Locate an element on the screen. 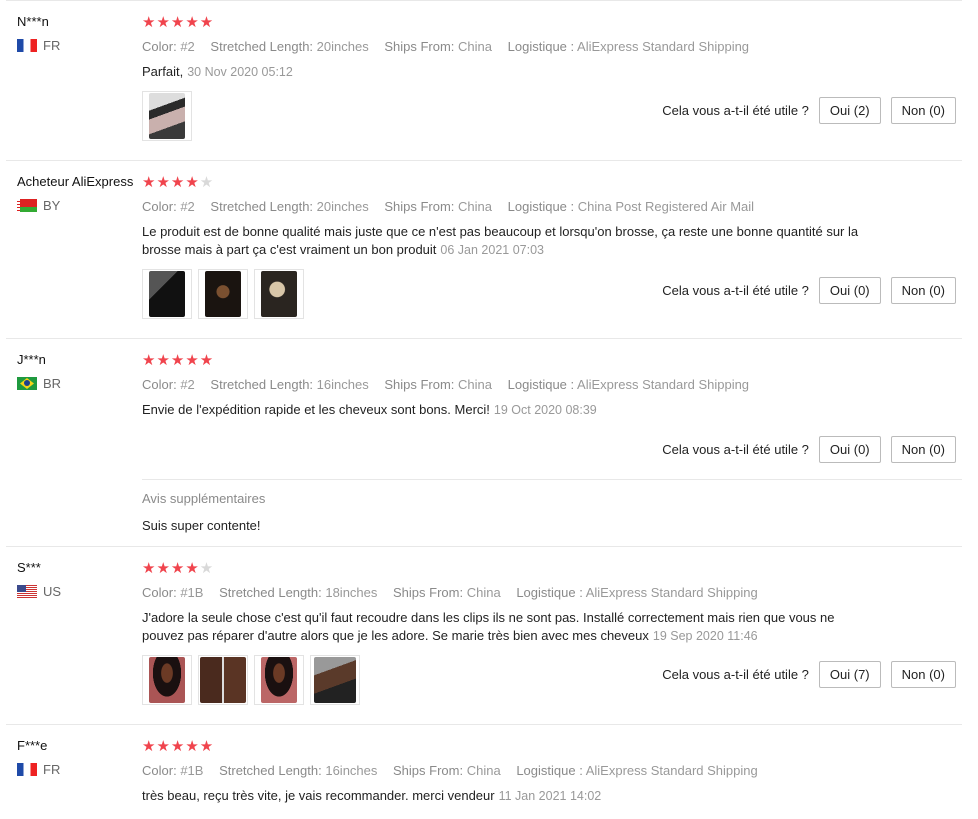  reviewer-country: US is located at coordinates (81, 591).